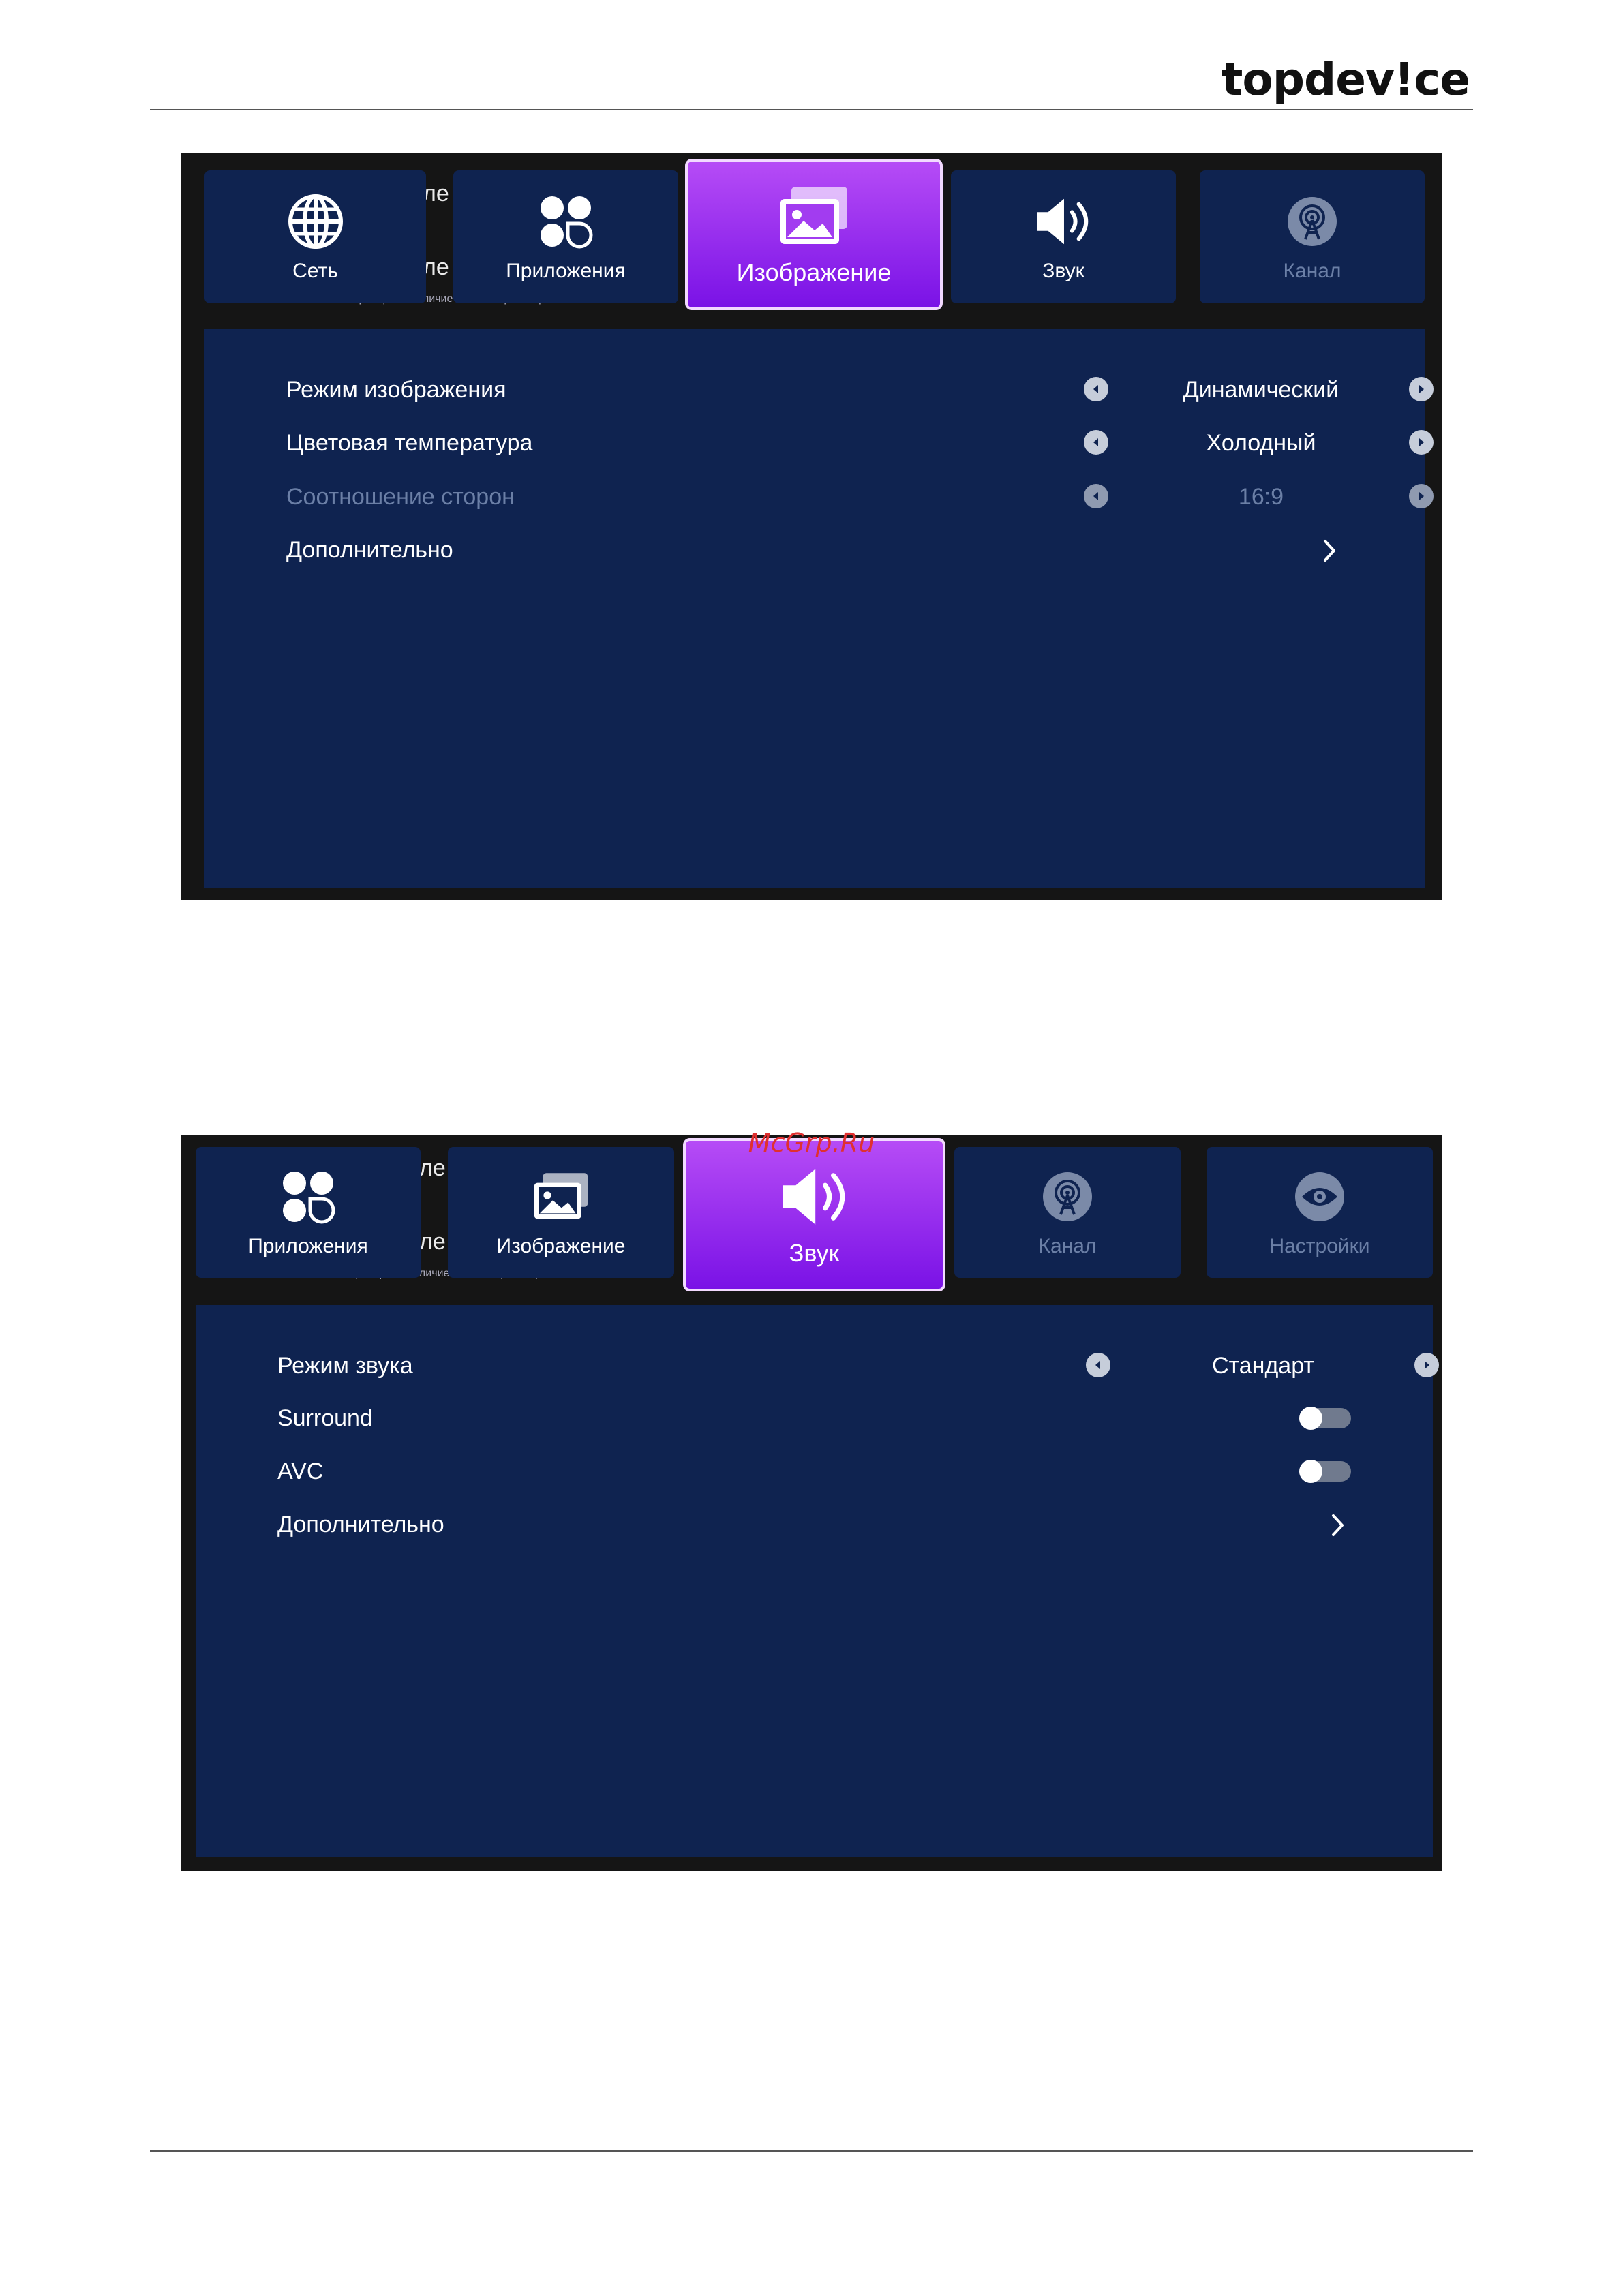 The image size is (1623, 2296). What do you see at coordinates (814, 1419) in the screenshot?
I see `surround-row: Surround` at bounding box center [814, 1419].